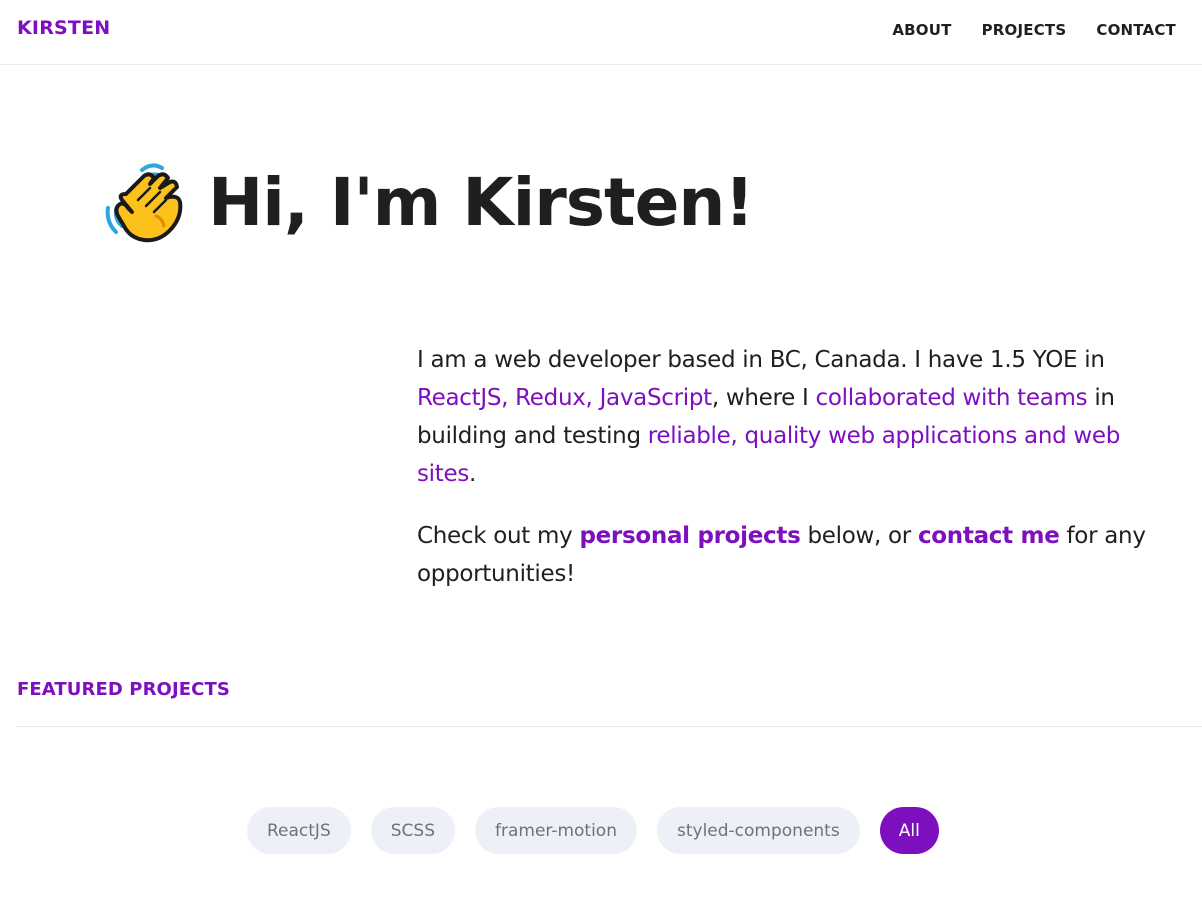  Describe the element at coordinates (412, 830) in the screenshot. I see `filter-chip-scss: SCSS` at that location.